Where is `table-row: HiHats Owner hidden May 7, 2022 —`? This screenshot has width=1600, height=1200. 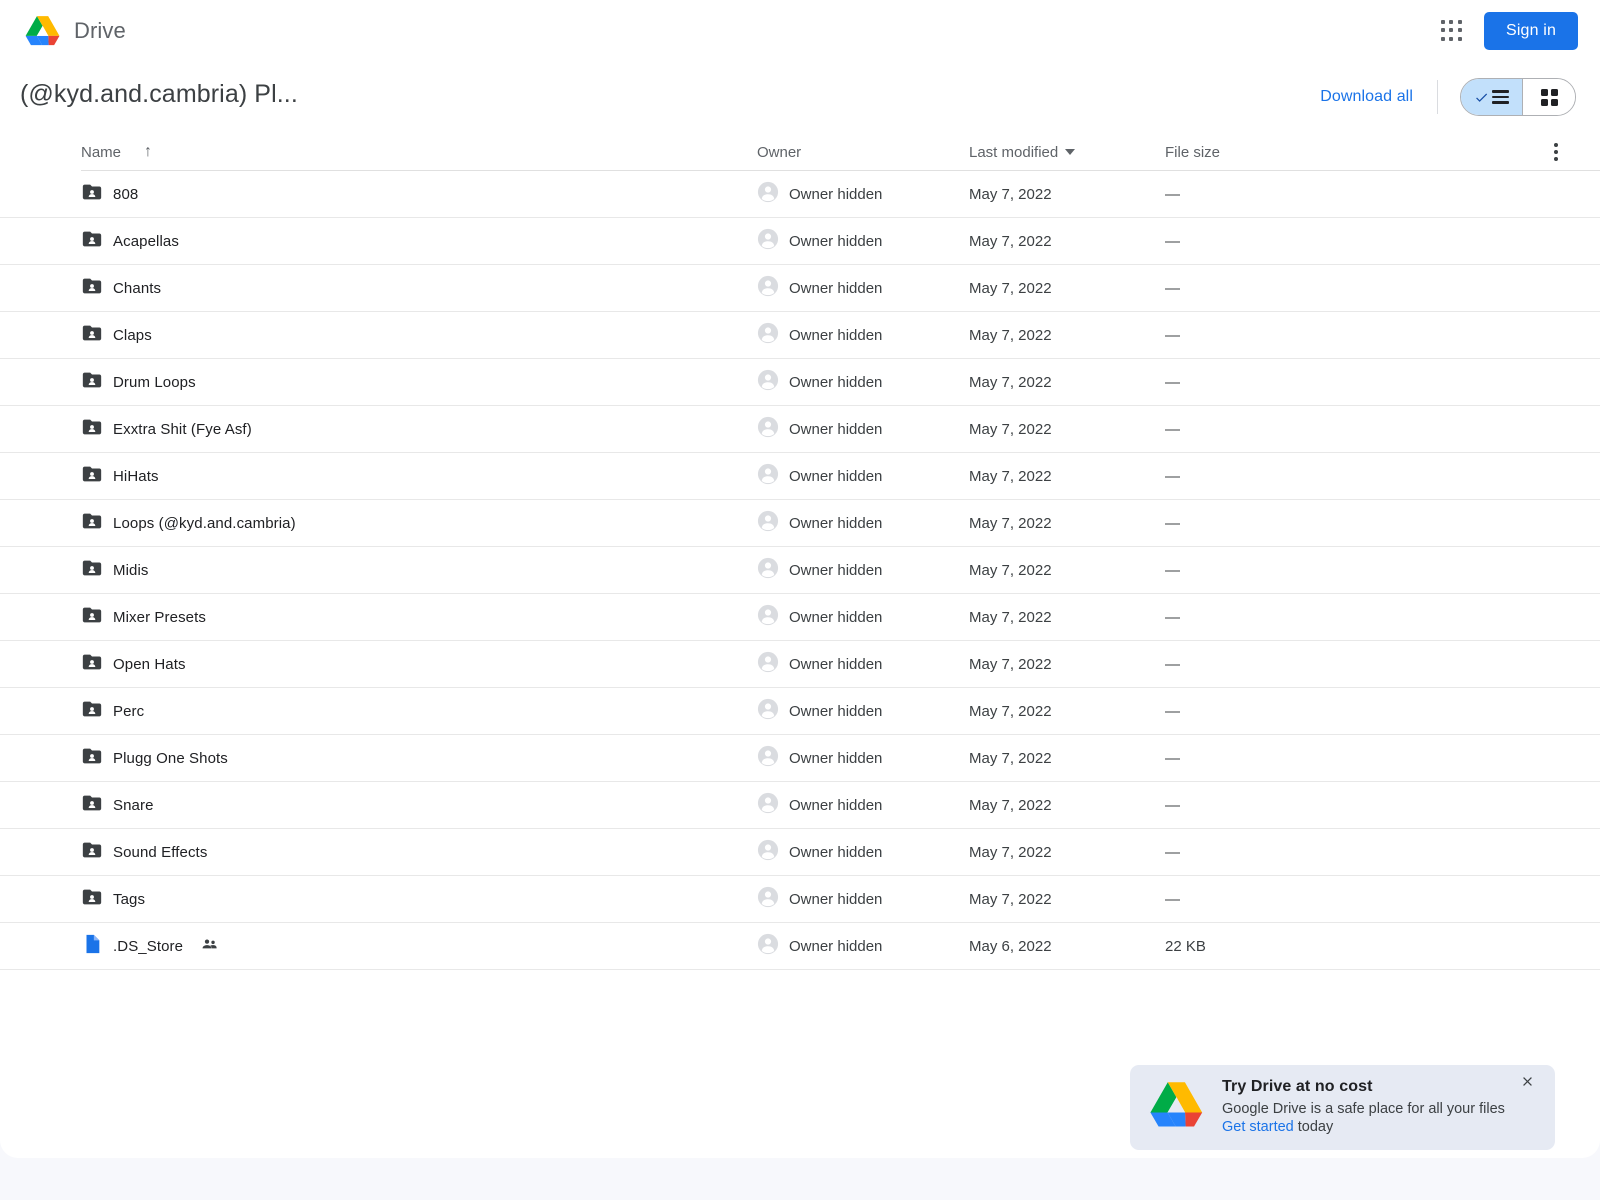
table-row: HiHats Owner hidden May 7, 2022 — is located at coordinates (800, 476).